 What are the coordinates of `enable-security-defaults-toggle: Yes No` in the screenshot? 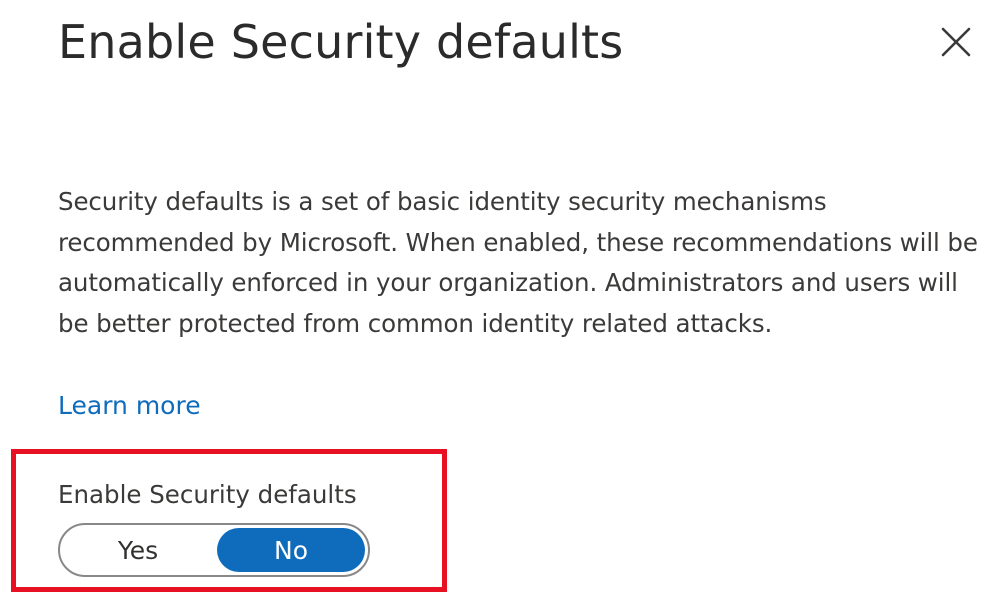 It's located at (214, 550).